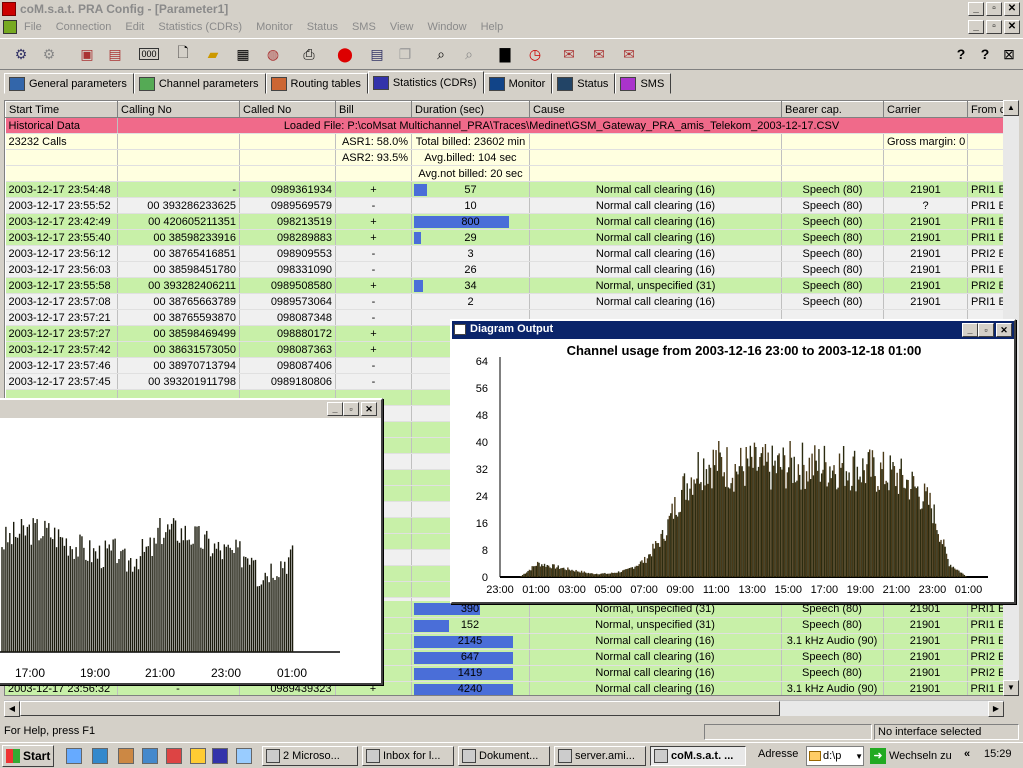 This screenshot has width=1023, height=768. What do you see at coordinates (373, 333) in the screenshot?
I see `bill-cell: +` at bounding box center [373, 333].